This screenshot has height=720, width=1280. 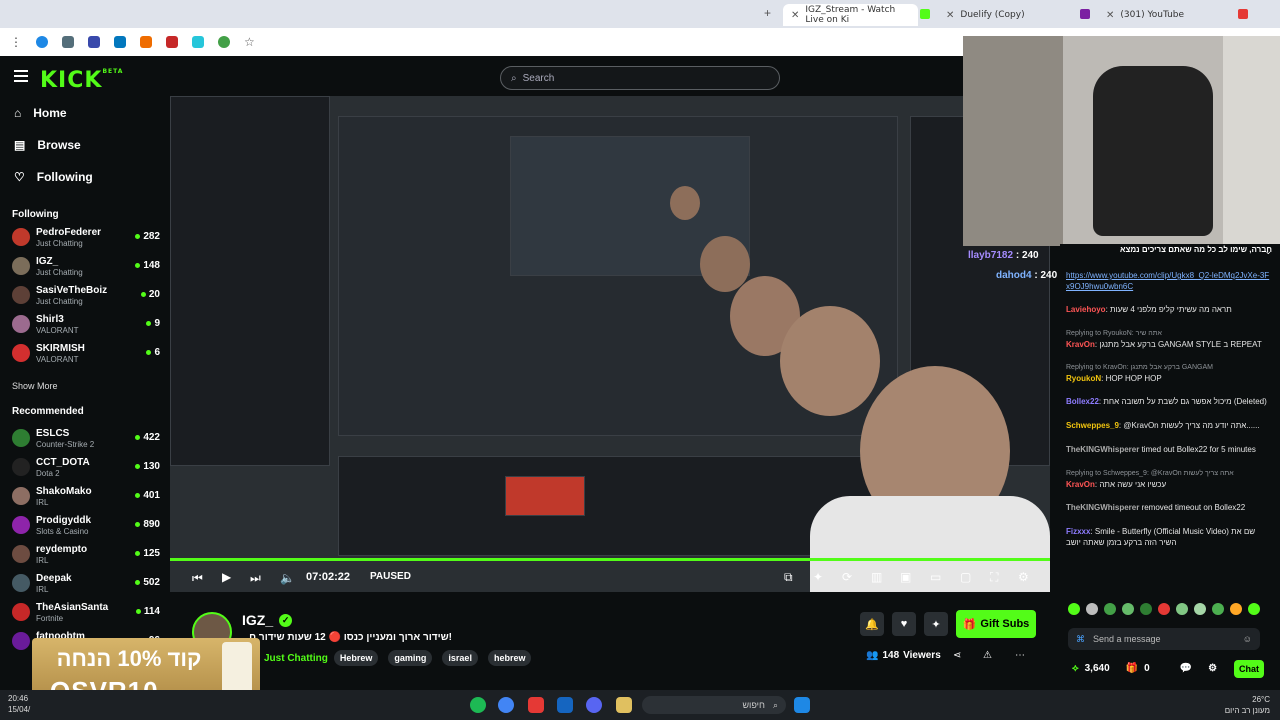 I want to click on fullscreen-icon: ⛶, so click(x=994, y=577).